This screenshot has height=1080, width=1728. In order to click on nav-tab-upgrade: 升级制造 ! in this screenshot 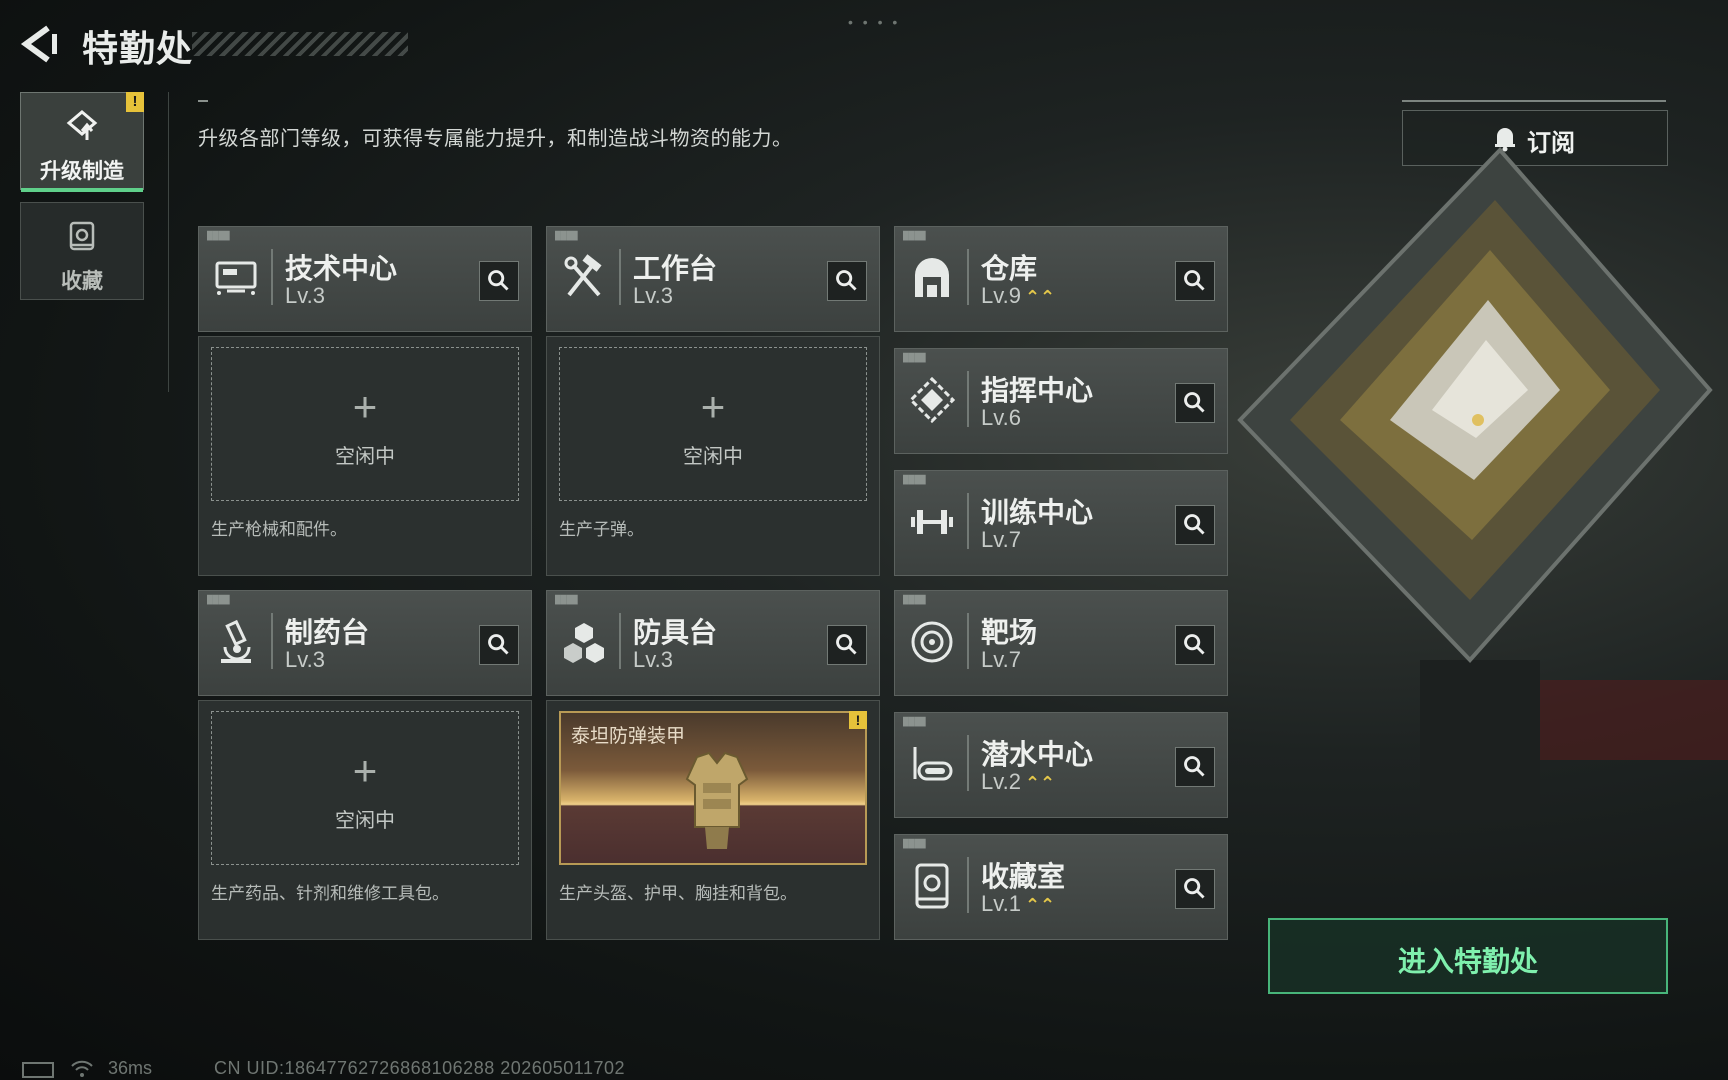, I will do `click(82, 142)`.